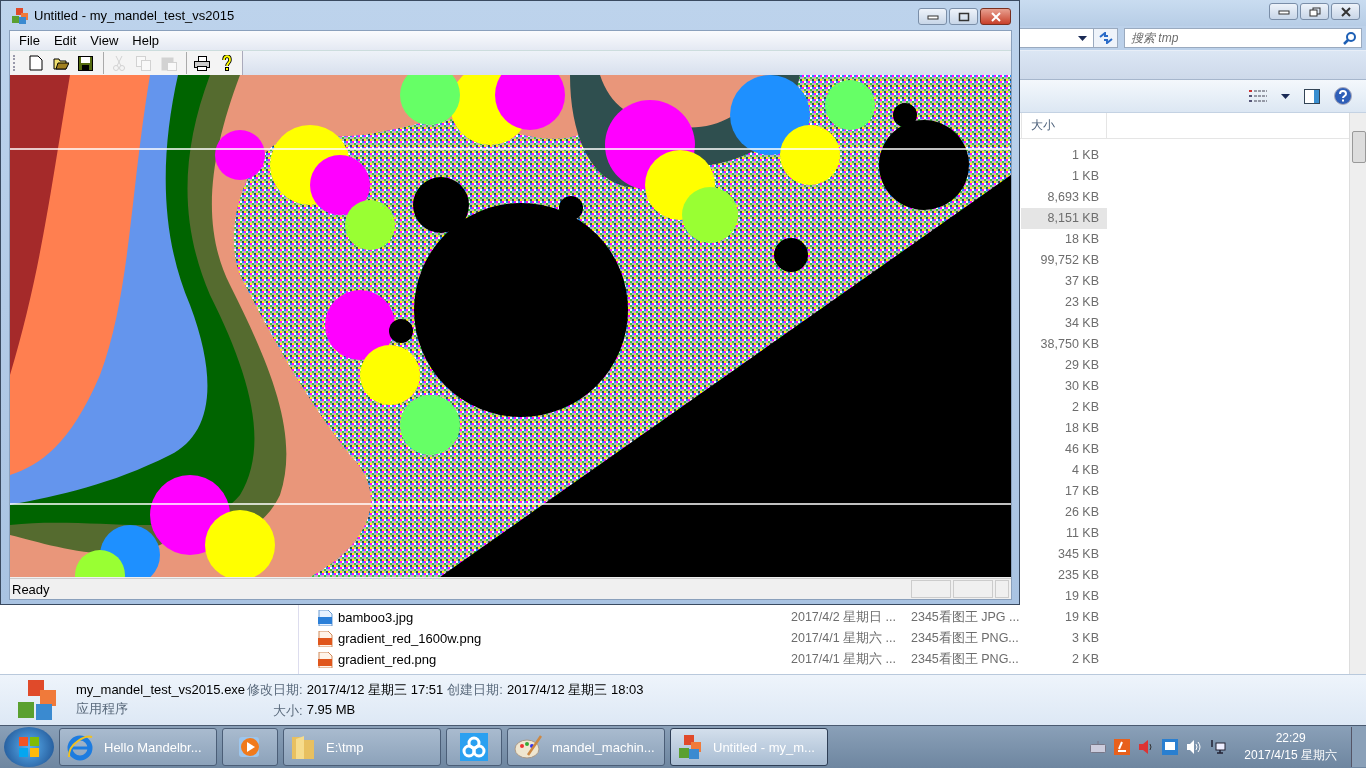 Image resolution: width=1366 pixels, height=768 pixels. What do you see at coordinates (1064, 386) in the screenshot?
I see `file-size: 30 KB` at bounding box center [1064, 386].